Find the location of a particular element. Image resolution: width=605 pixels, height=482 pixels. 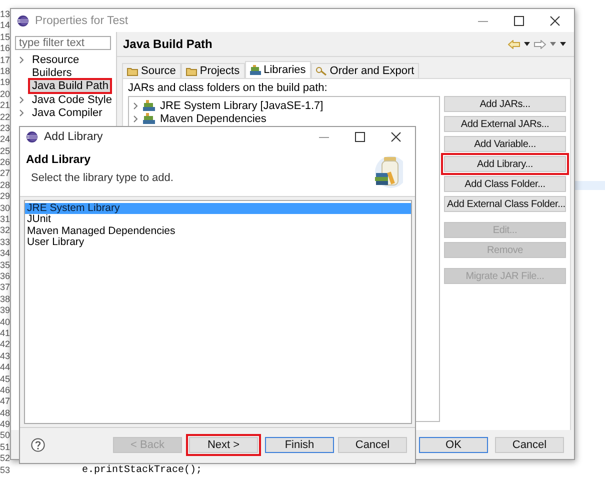

line-number: 25 is located at coordinates (5, 152).